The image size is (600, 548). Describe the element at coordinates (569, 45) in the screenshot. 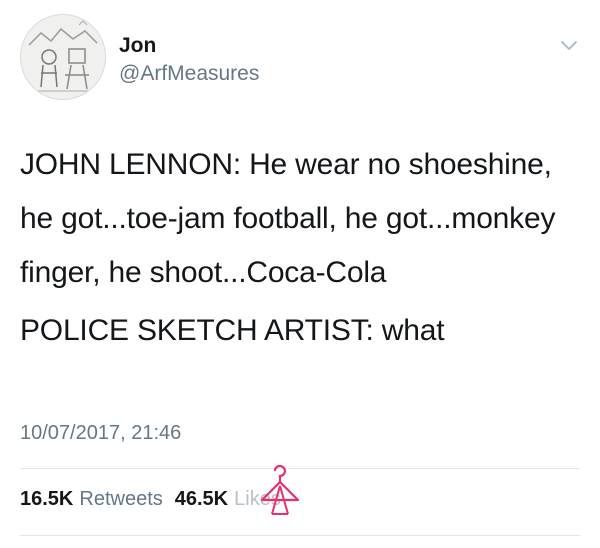

I see `chevron-down-icon` at that location.